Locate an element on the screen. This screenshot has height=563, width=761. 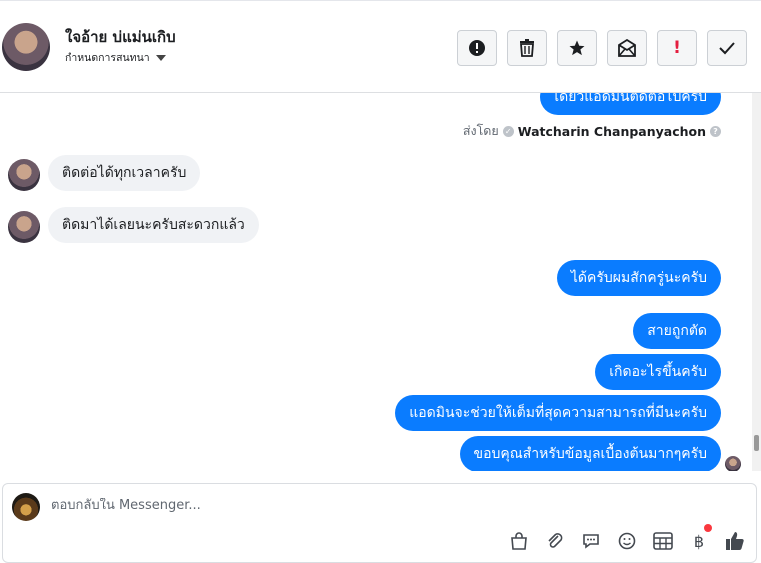
star-icon is located at coordinates (577, 48).